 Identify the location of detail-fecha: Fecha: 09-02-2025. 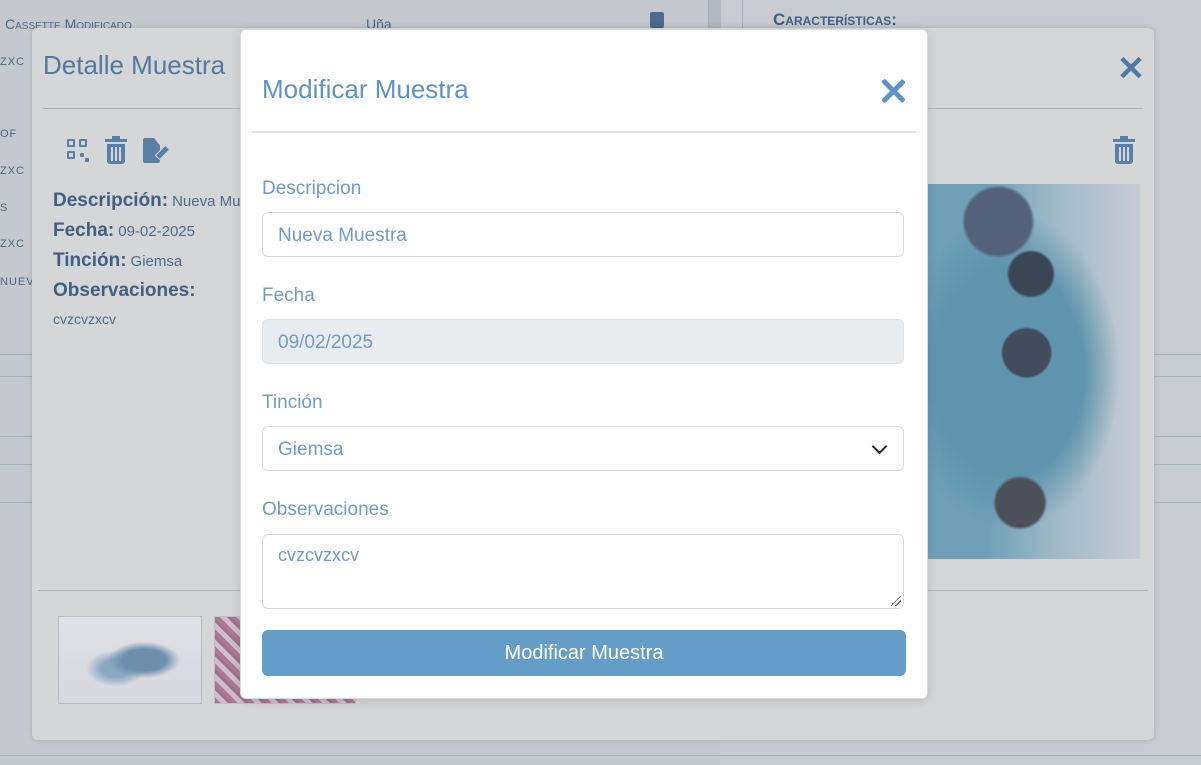
(124, 231).